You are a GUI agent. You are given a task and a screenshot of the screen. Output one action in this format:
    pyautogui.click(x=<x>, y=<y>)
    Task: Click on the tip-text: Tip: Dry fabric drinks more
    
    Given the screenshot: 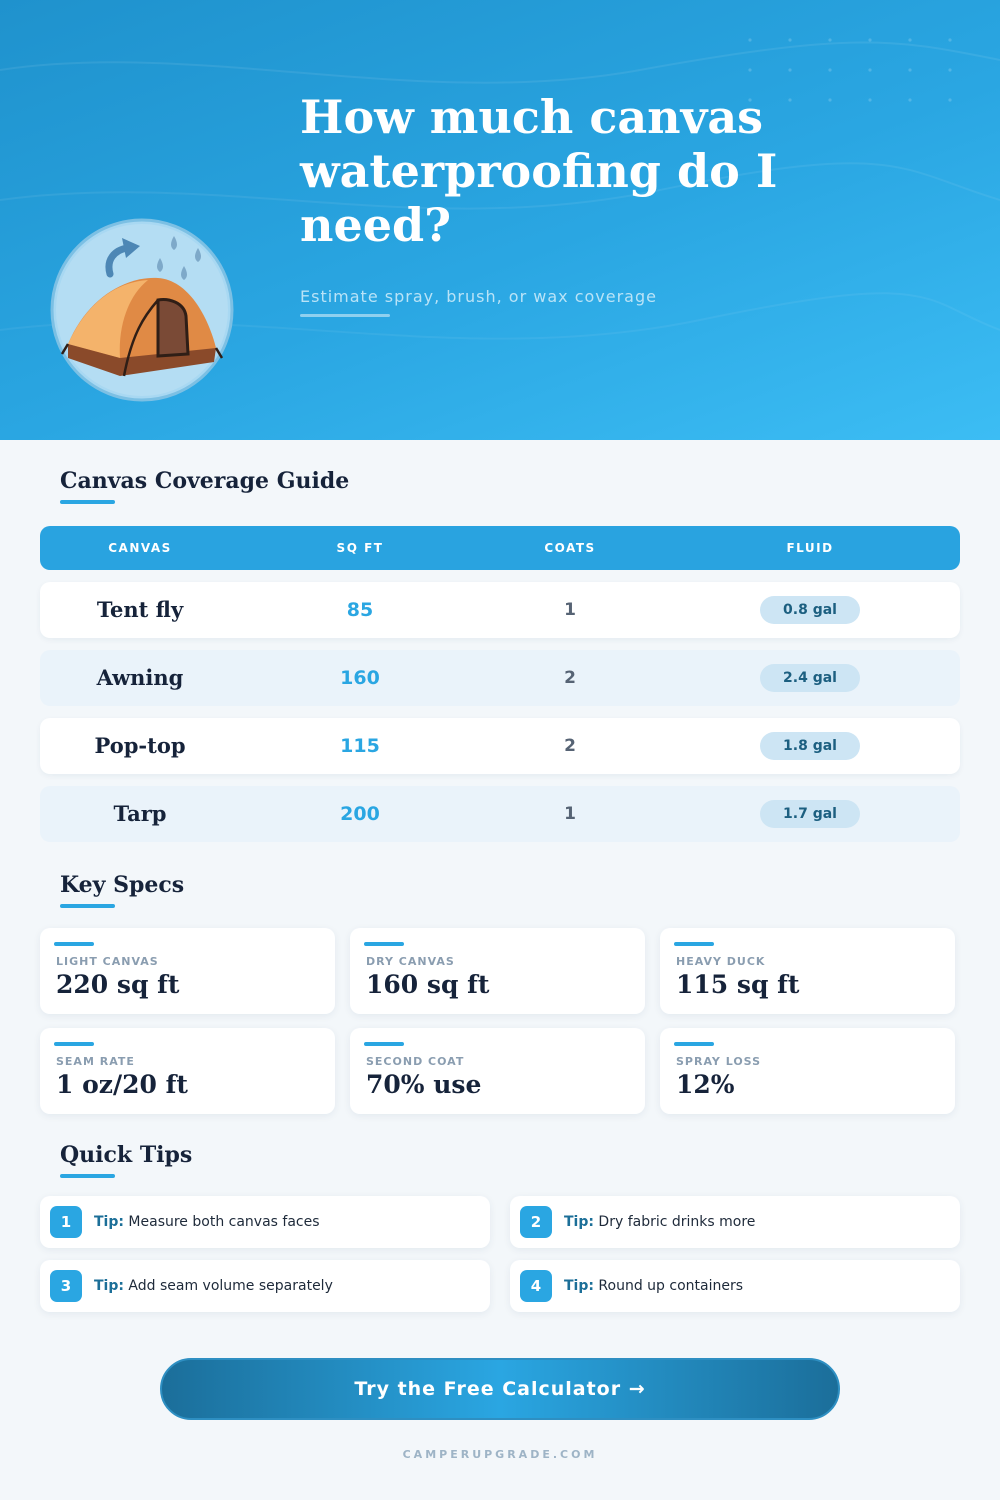 What is the action you would take?
    pyautogui.click(x=659, y=1222)
    